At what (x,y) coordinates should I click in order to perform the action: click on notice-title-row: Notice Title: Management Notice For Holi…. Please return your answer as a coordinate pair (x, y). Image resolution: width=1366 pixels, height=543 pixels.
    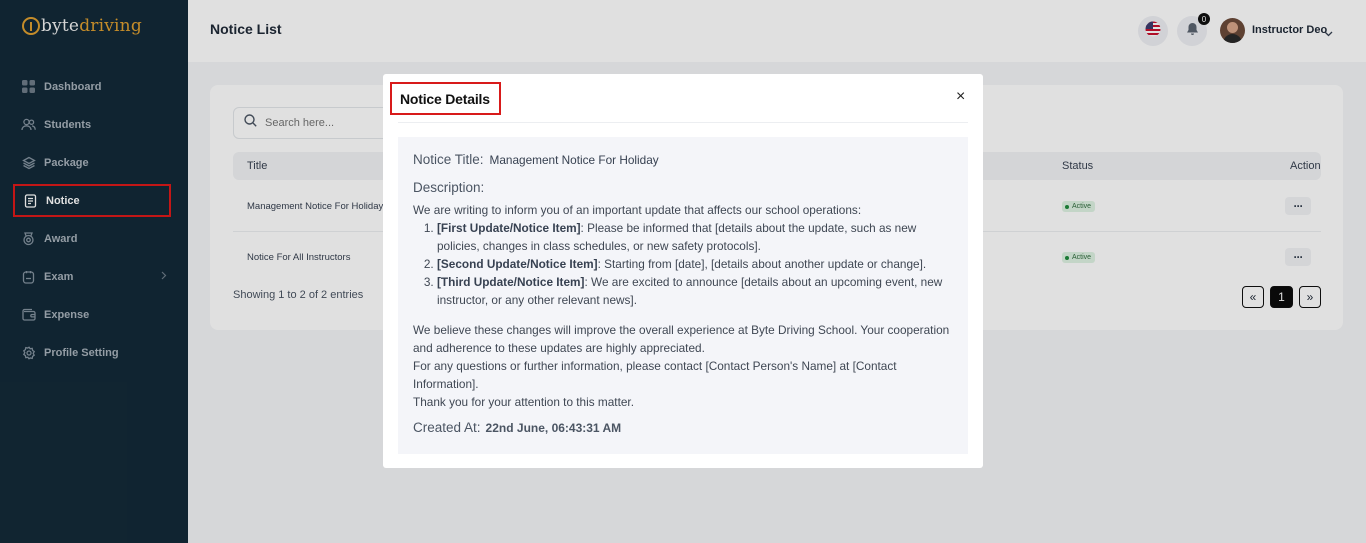
    Looking at the image, I should click on (683, 161).